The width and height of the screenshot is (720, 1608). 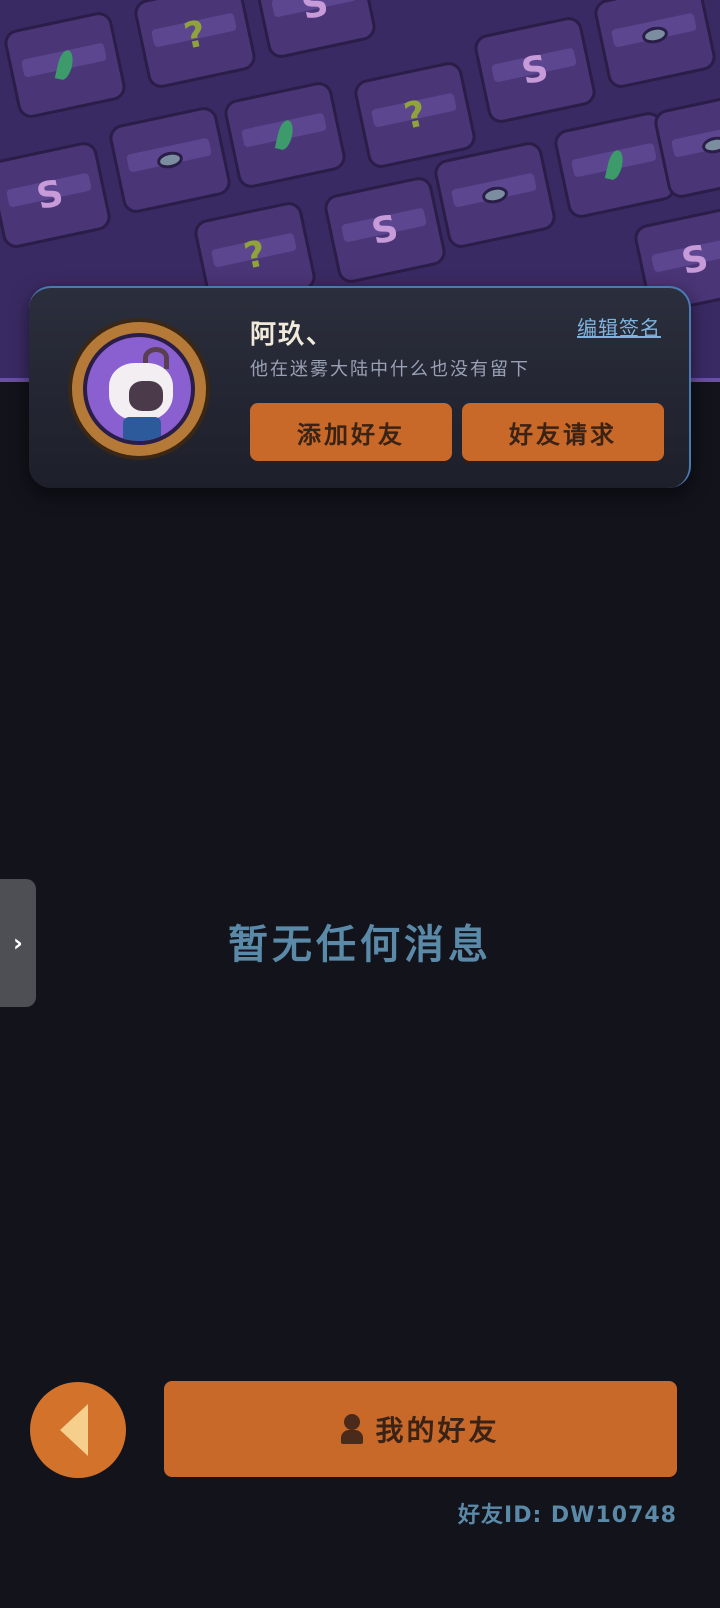 I want to click on avatar, so click(x=139, y=389).